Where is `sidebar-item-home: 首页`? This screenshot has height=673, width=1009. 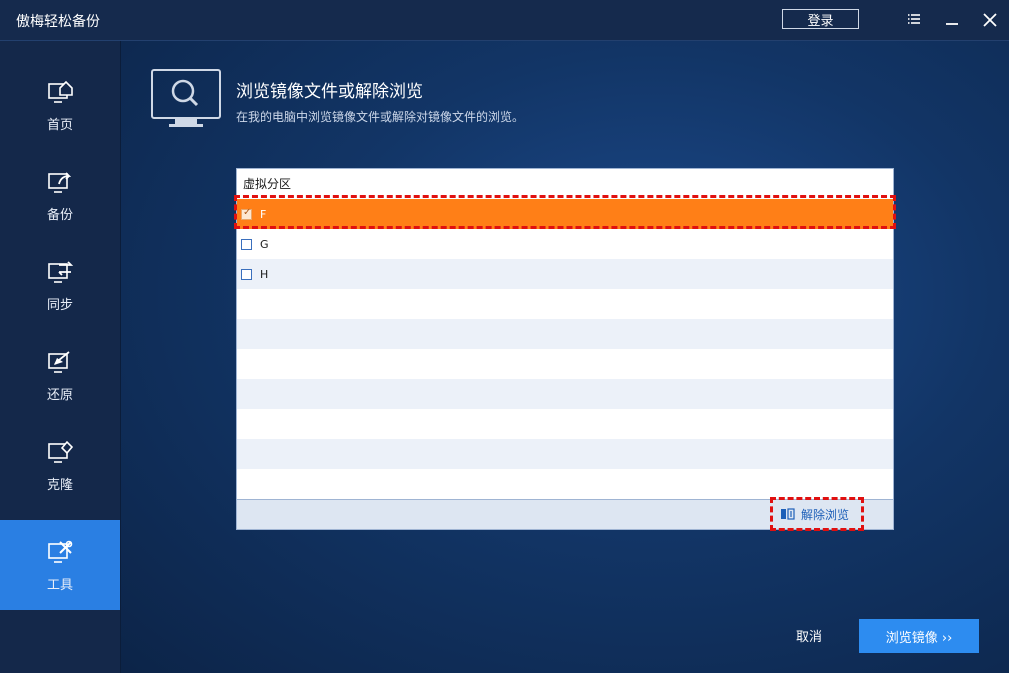 sidebar-item-home: 首页 is located at coordinates (60, 105).